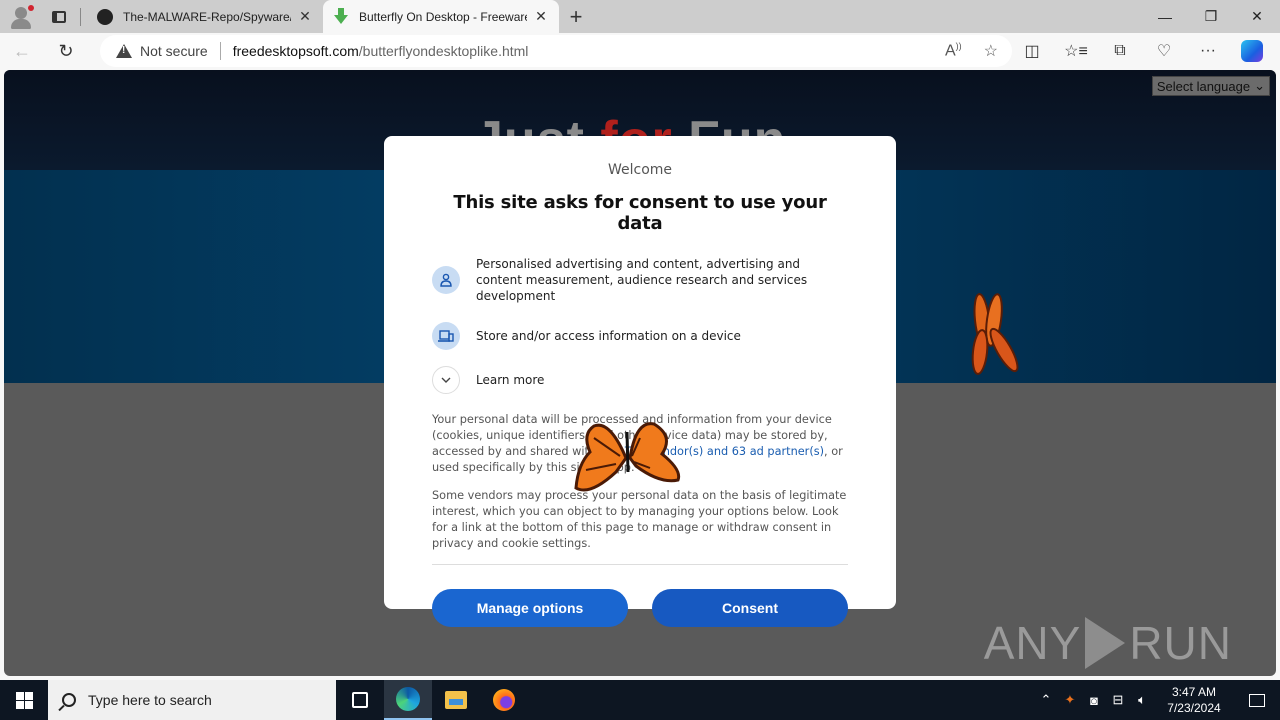  Describe the element at coordinates (1032, 643) in the screenshot. I see `watermark-text: ANY` at that location.